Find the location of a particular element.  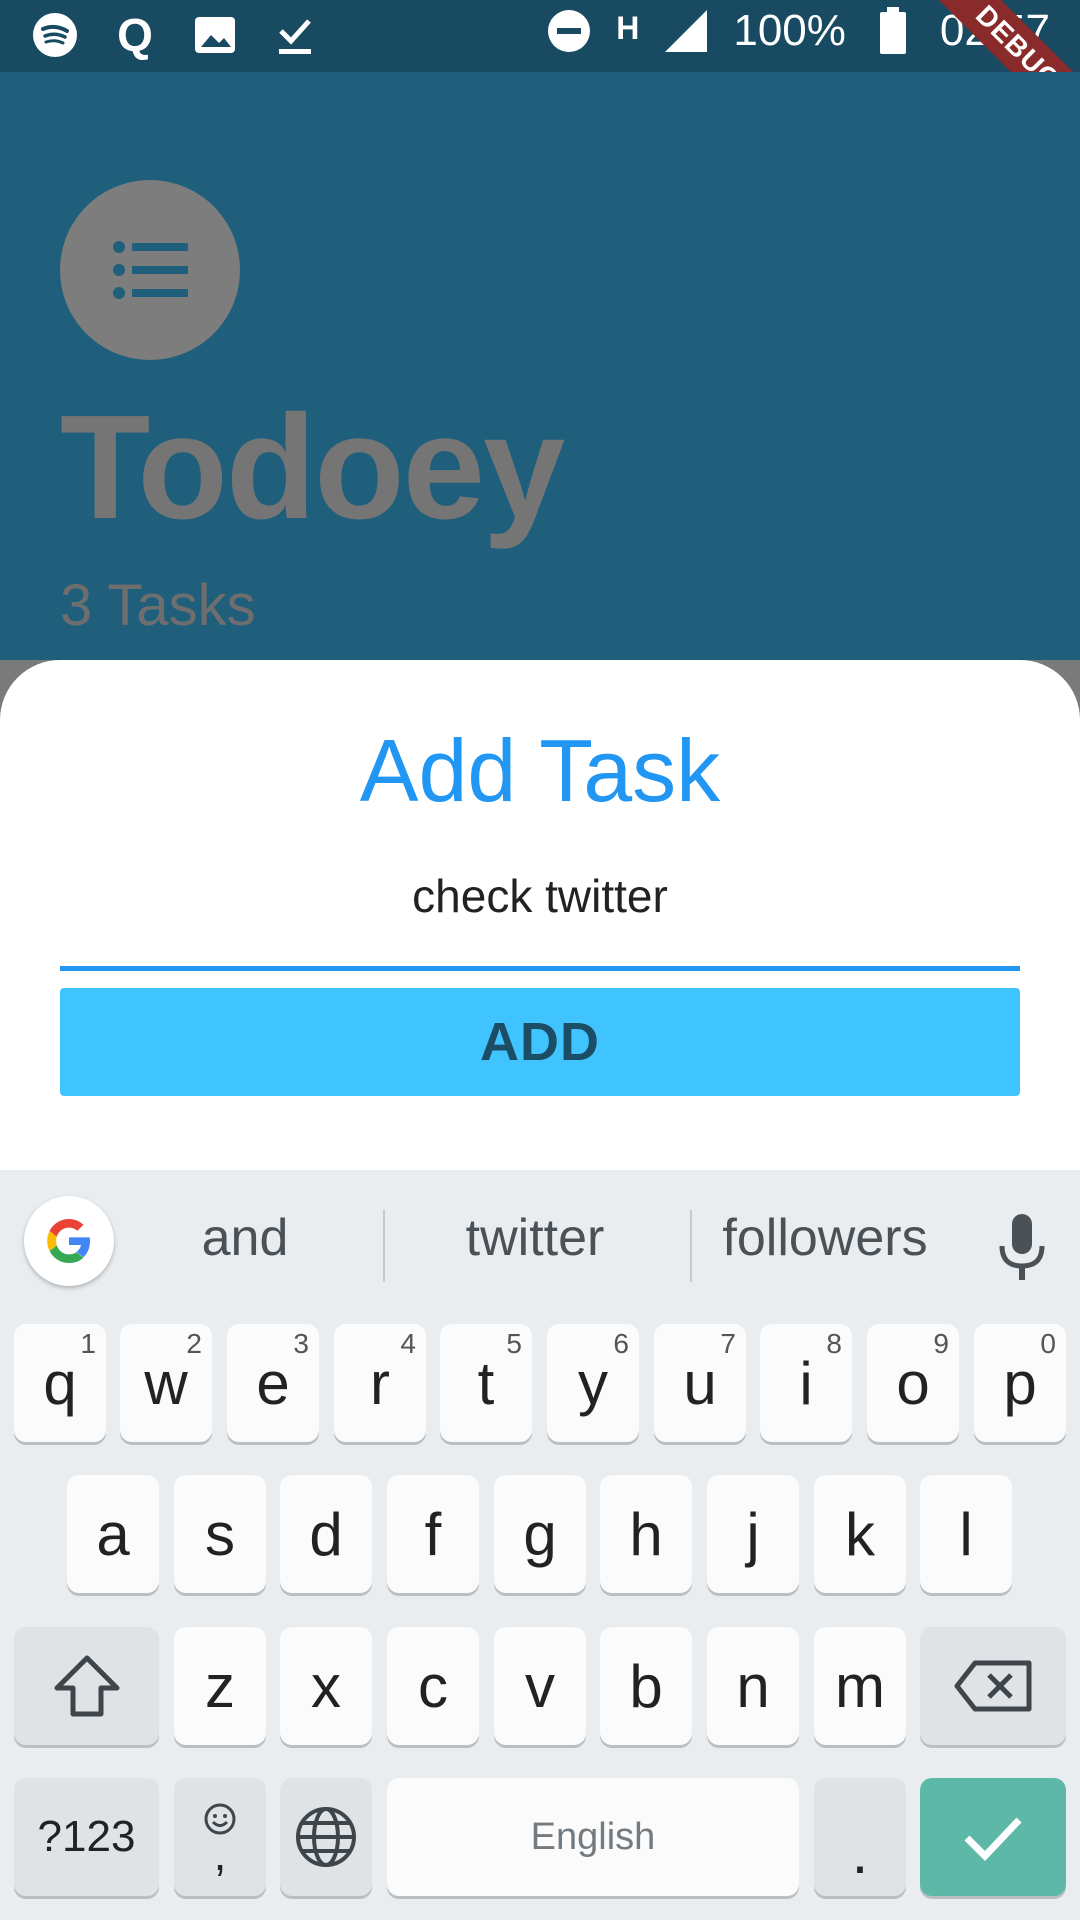

key-z: z is located at coordinates (220, 1686).